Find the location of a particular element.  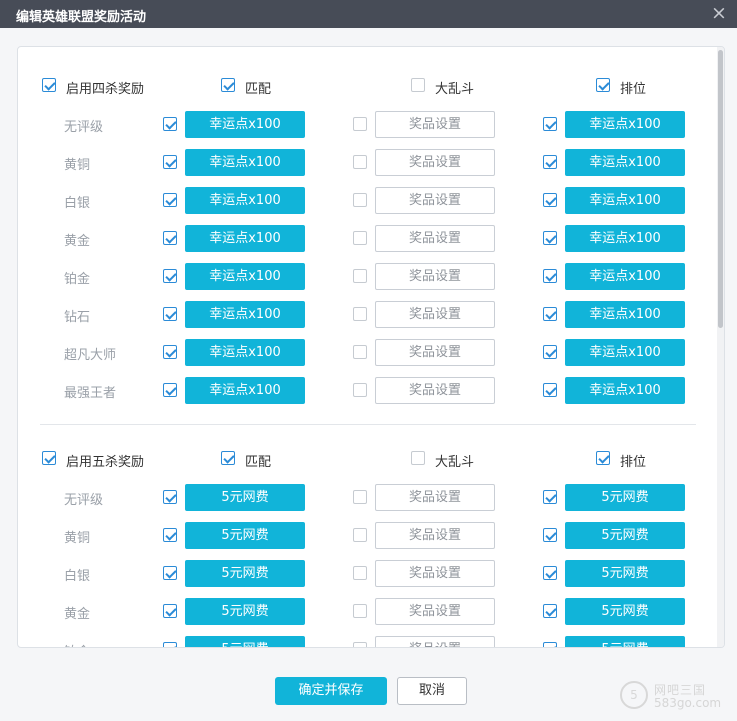

rank-label: 黄金 is located at coordinates (77, 614).